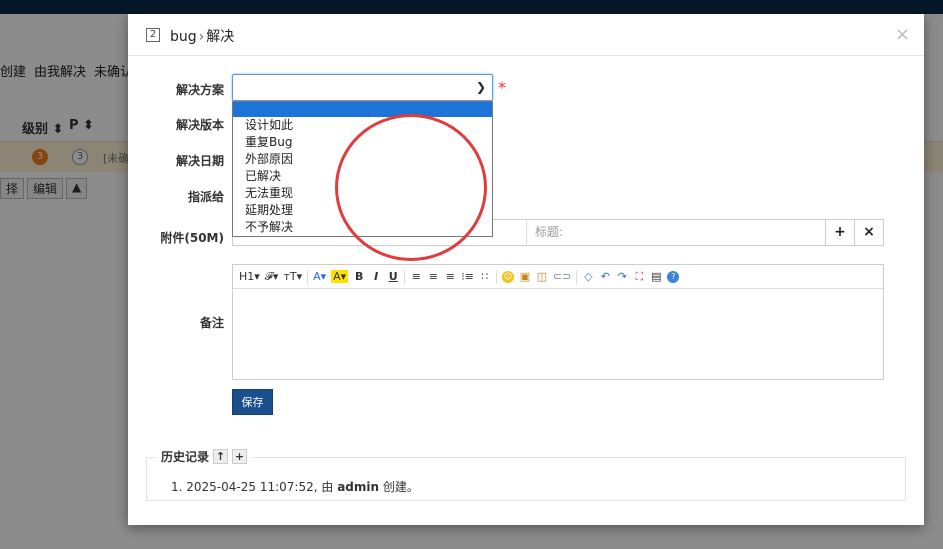  What do you see at coordinates (153, 35) in the screenshot?
I see `bug-id-badge: 2` at bounding box center [153, 35].